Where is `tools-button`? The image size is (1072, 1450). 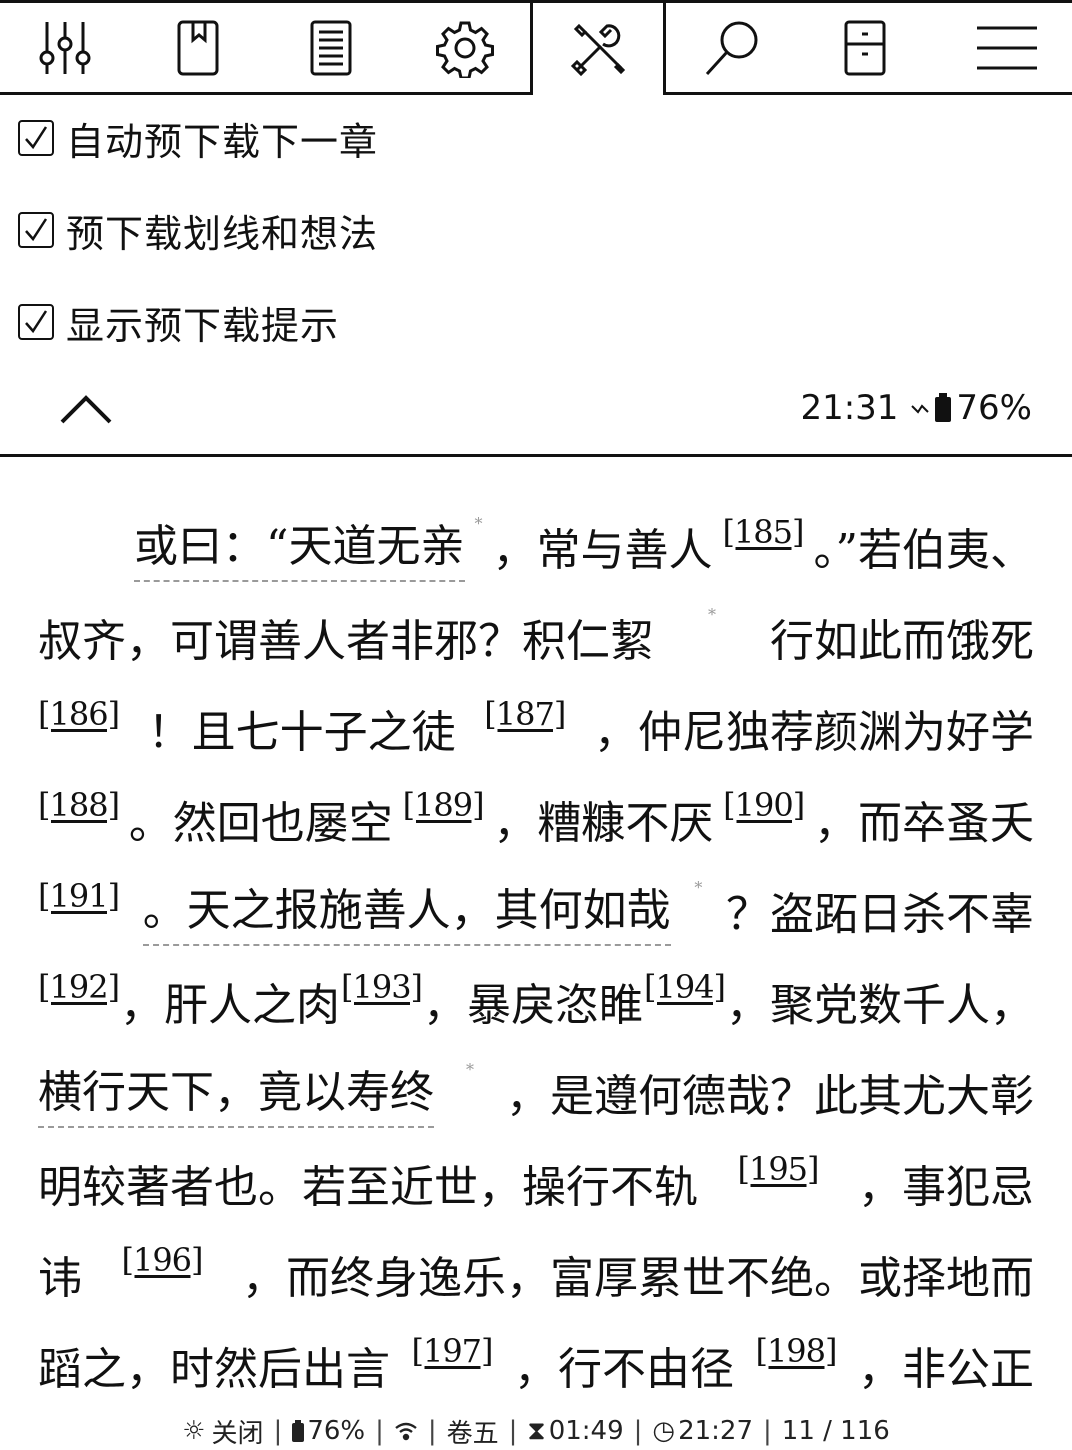 tools-button is located at coordinates (599, 48).